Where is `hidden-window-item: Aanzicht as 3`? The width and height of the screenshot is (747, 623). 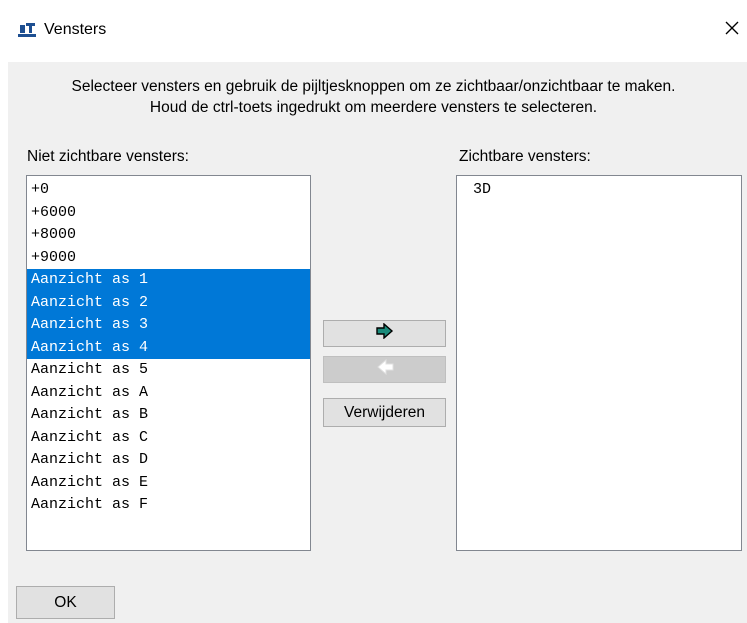 hidden-window-item: Aanzicht as 3 is located at coordinates (168, 325).